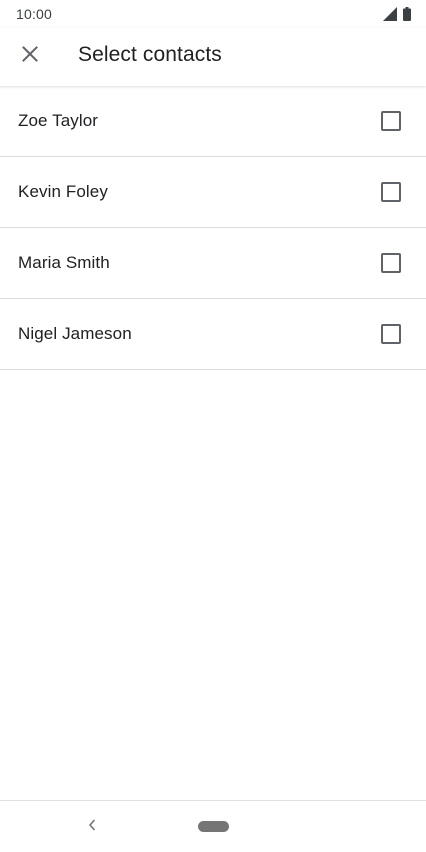 This screenshot has width=426, height=852. I want to click on status-bar: 10:00, so click(213, 14).